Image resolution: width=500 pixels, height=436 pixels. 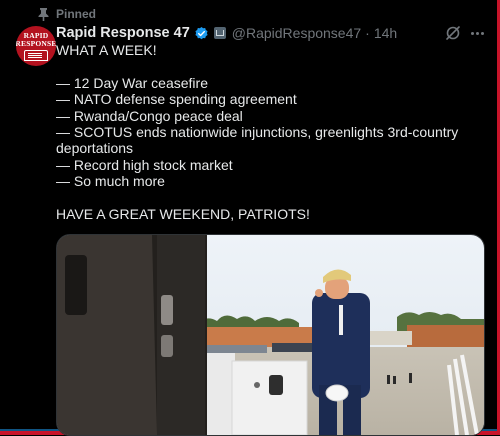 What do you see at coordinates (144, 164) in the screenshot?
I see `tweet-text-line: — Record high stock market` at bounding box center [144, 164].